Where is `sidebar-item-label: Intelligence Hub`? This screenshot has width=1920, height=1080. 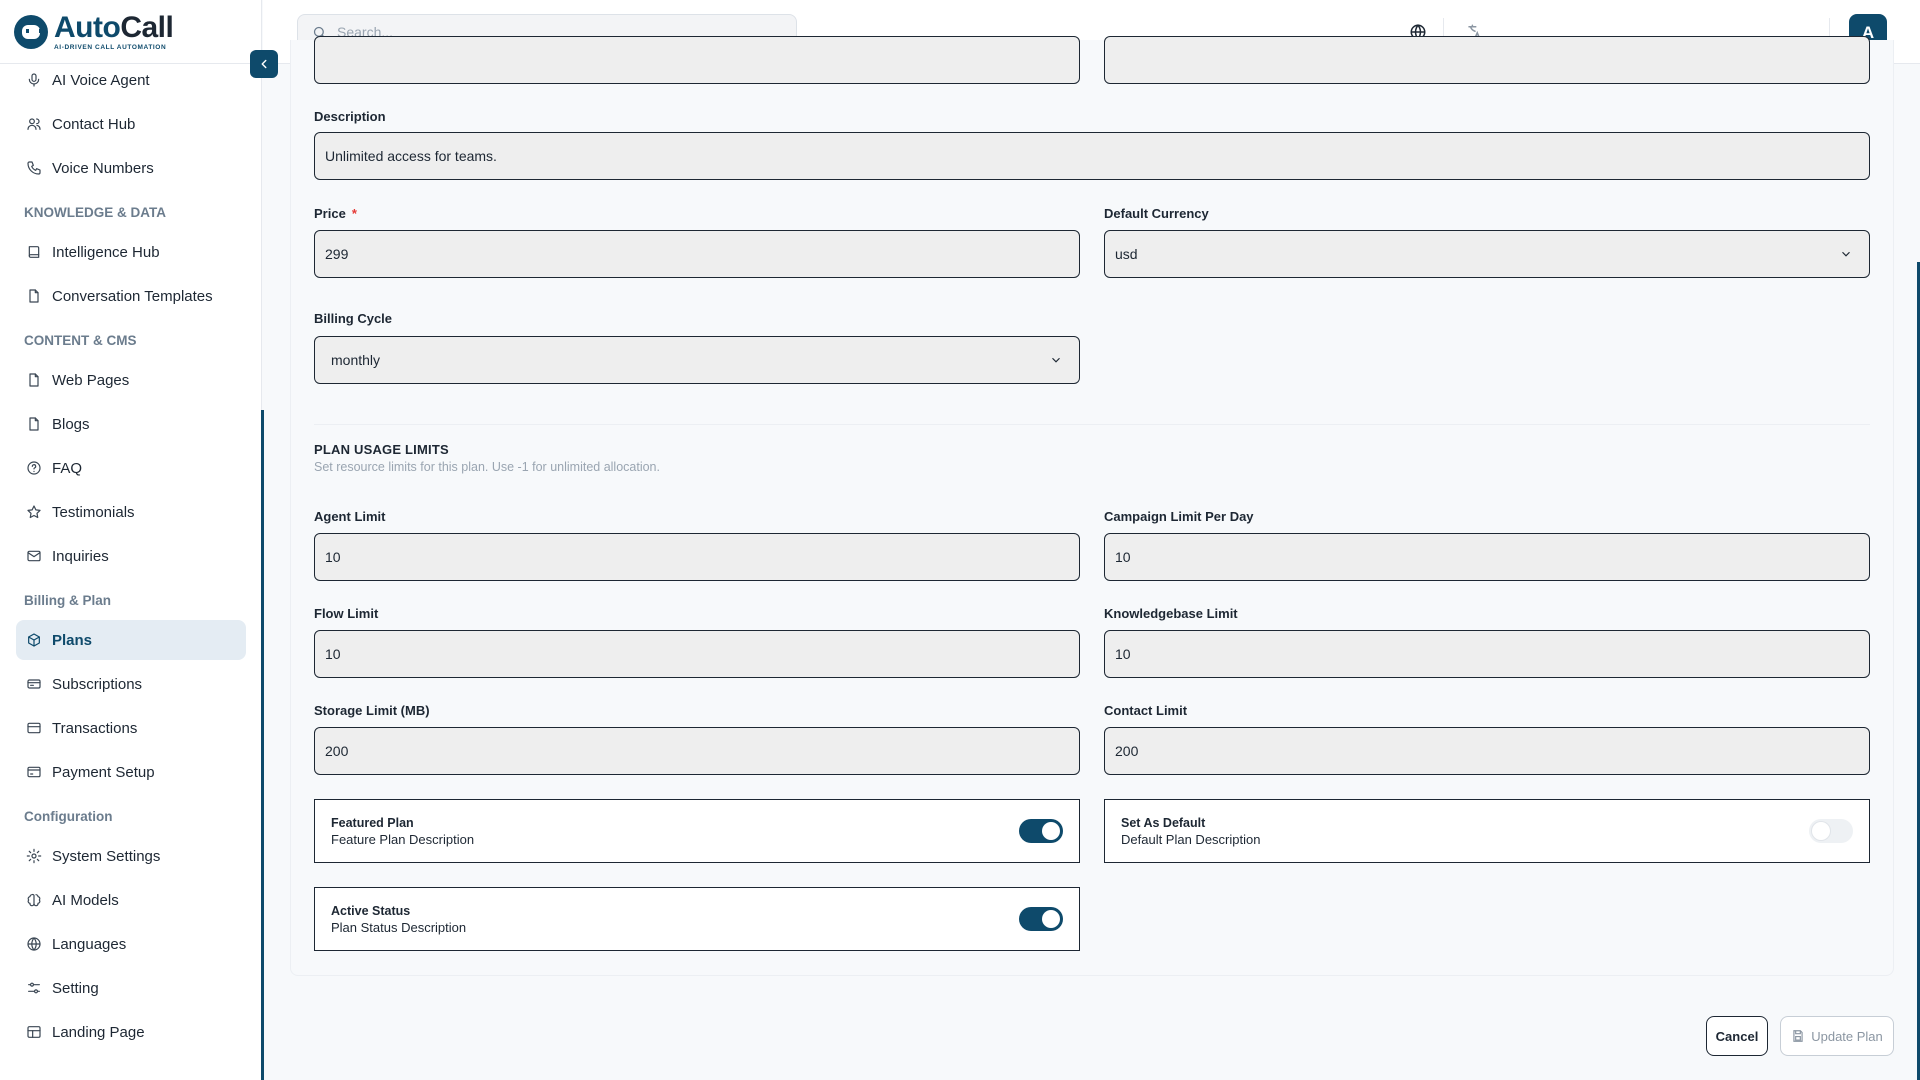 sidebar-item-label: Intelligence Hub is located at coordinates (106, 252).